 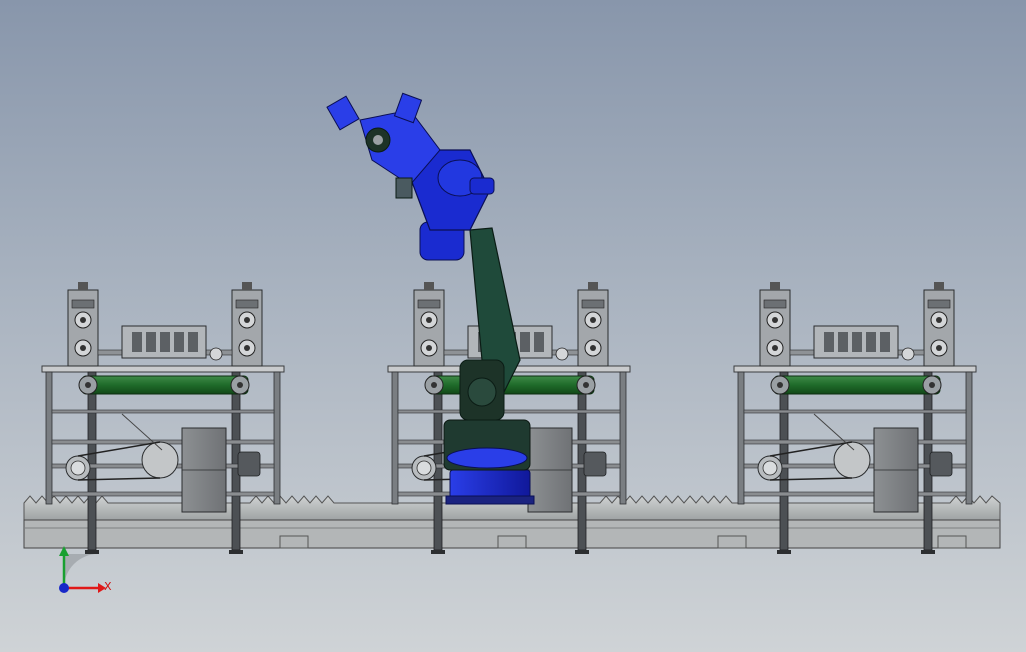 What do you see at coordinates (108, 586) in the screenshot?
I see `x-axis-label: X` at bounding box center [108, 586].